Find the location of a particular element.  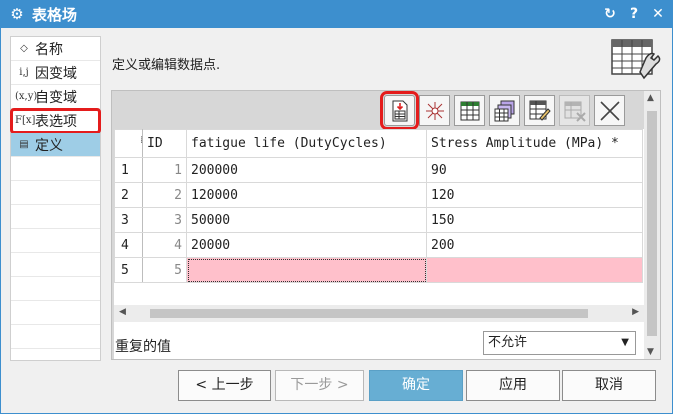

scroll-right-icon: ▶ is located at coordinates (635, 312).